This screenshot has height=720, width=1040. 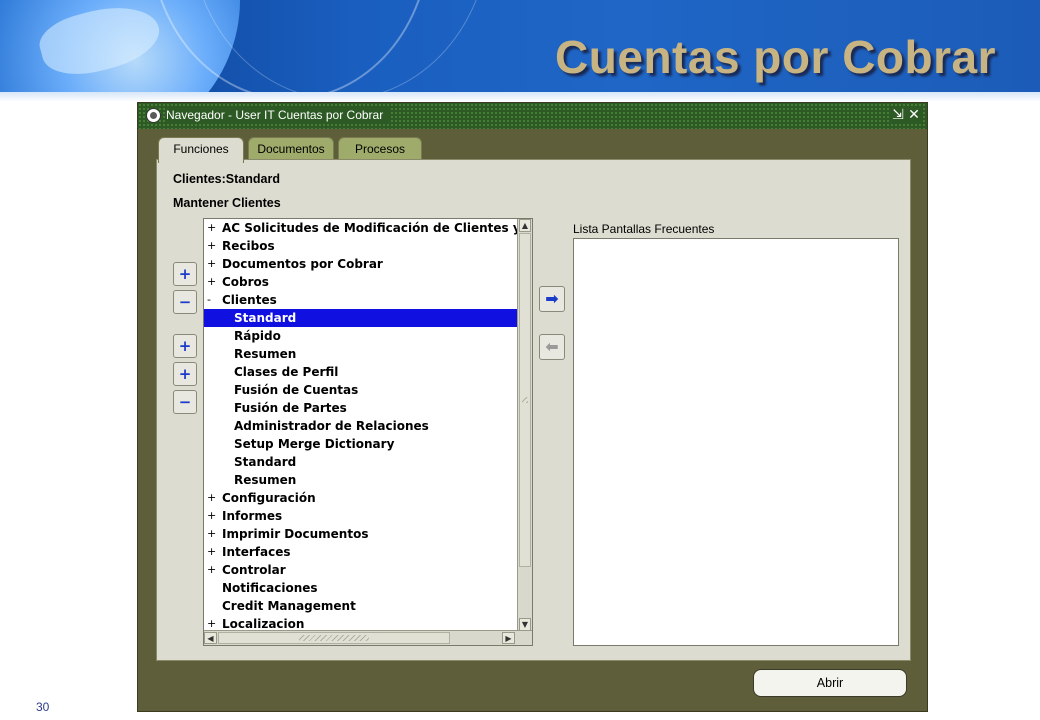 What do you see at coordinates (269, 498) in the screenshot?
I see `tree-item-label: Configuración` at bounding box center [269, 498].